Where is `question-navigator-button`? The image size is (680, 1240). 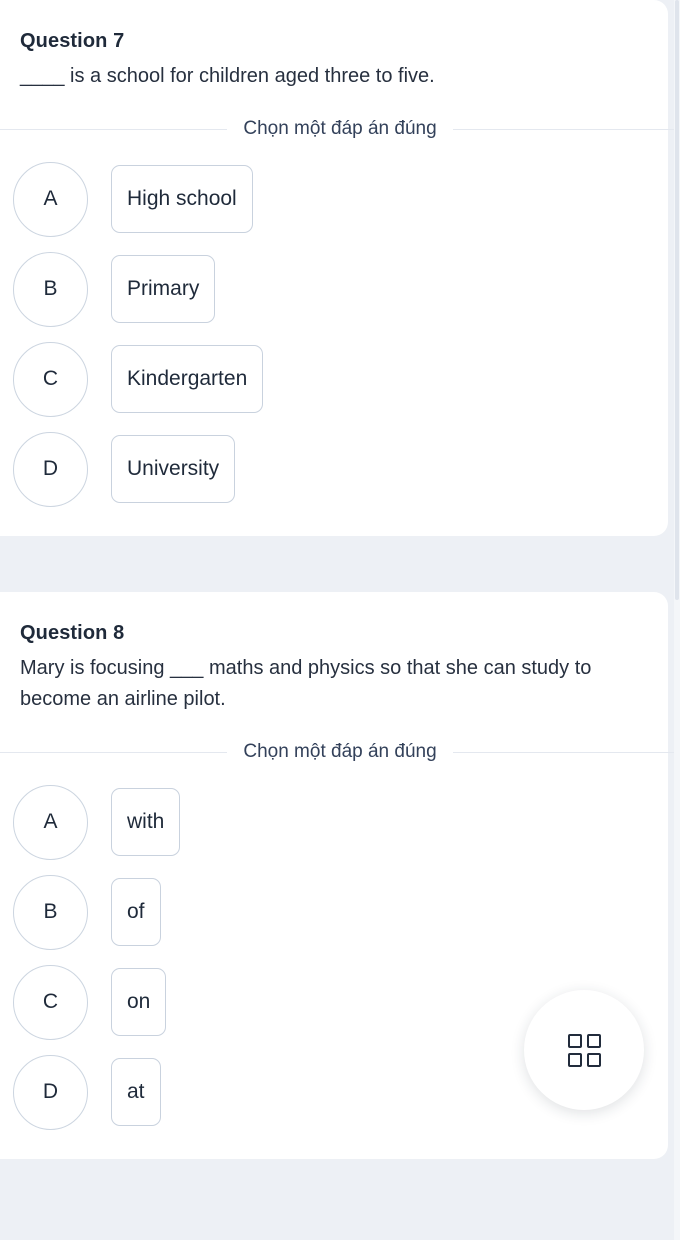
question-navigator-button is located at coordinates (584, 1050).